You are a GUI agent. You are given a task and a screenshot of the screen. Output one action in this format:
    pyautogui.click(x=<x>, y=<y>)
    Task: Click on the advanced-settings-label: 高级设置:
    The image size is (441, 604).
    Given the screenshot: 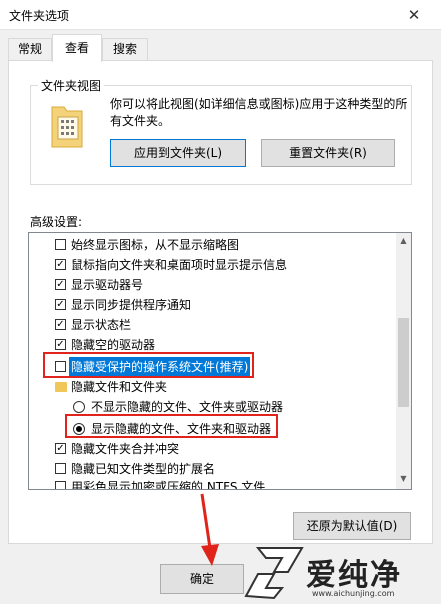 What is the action you would take?
    pyautogui.click(x=56, y=222)
    